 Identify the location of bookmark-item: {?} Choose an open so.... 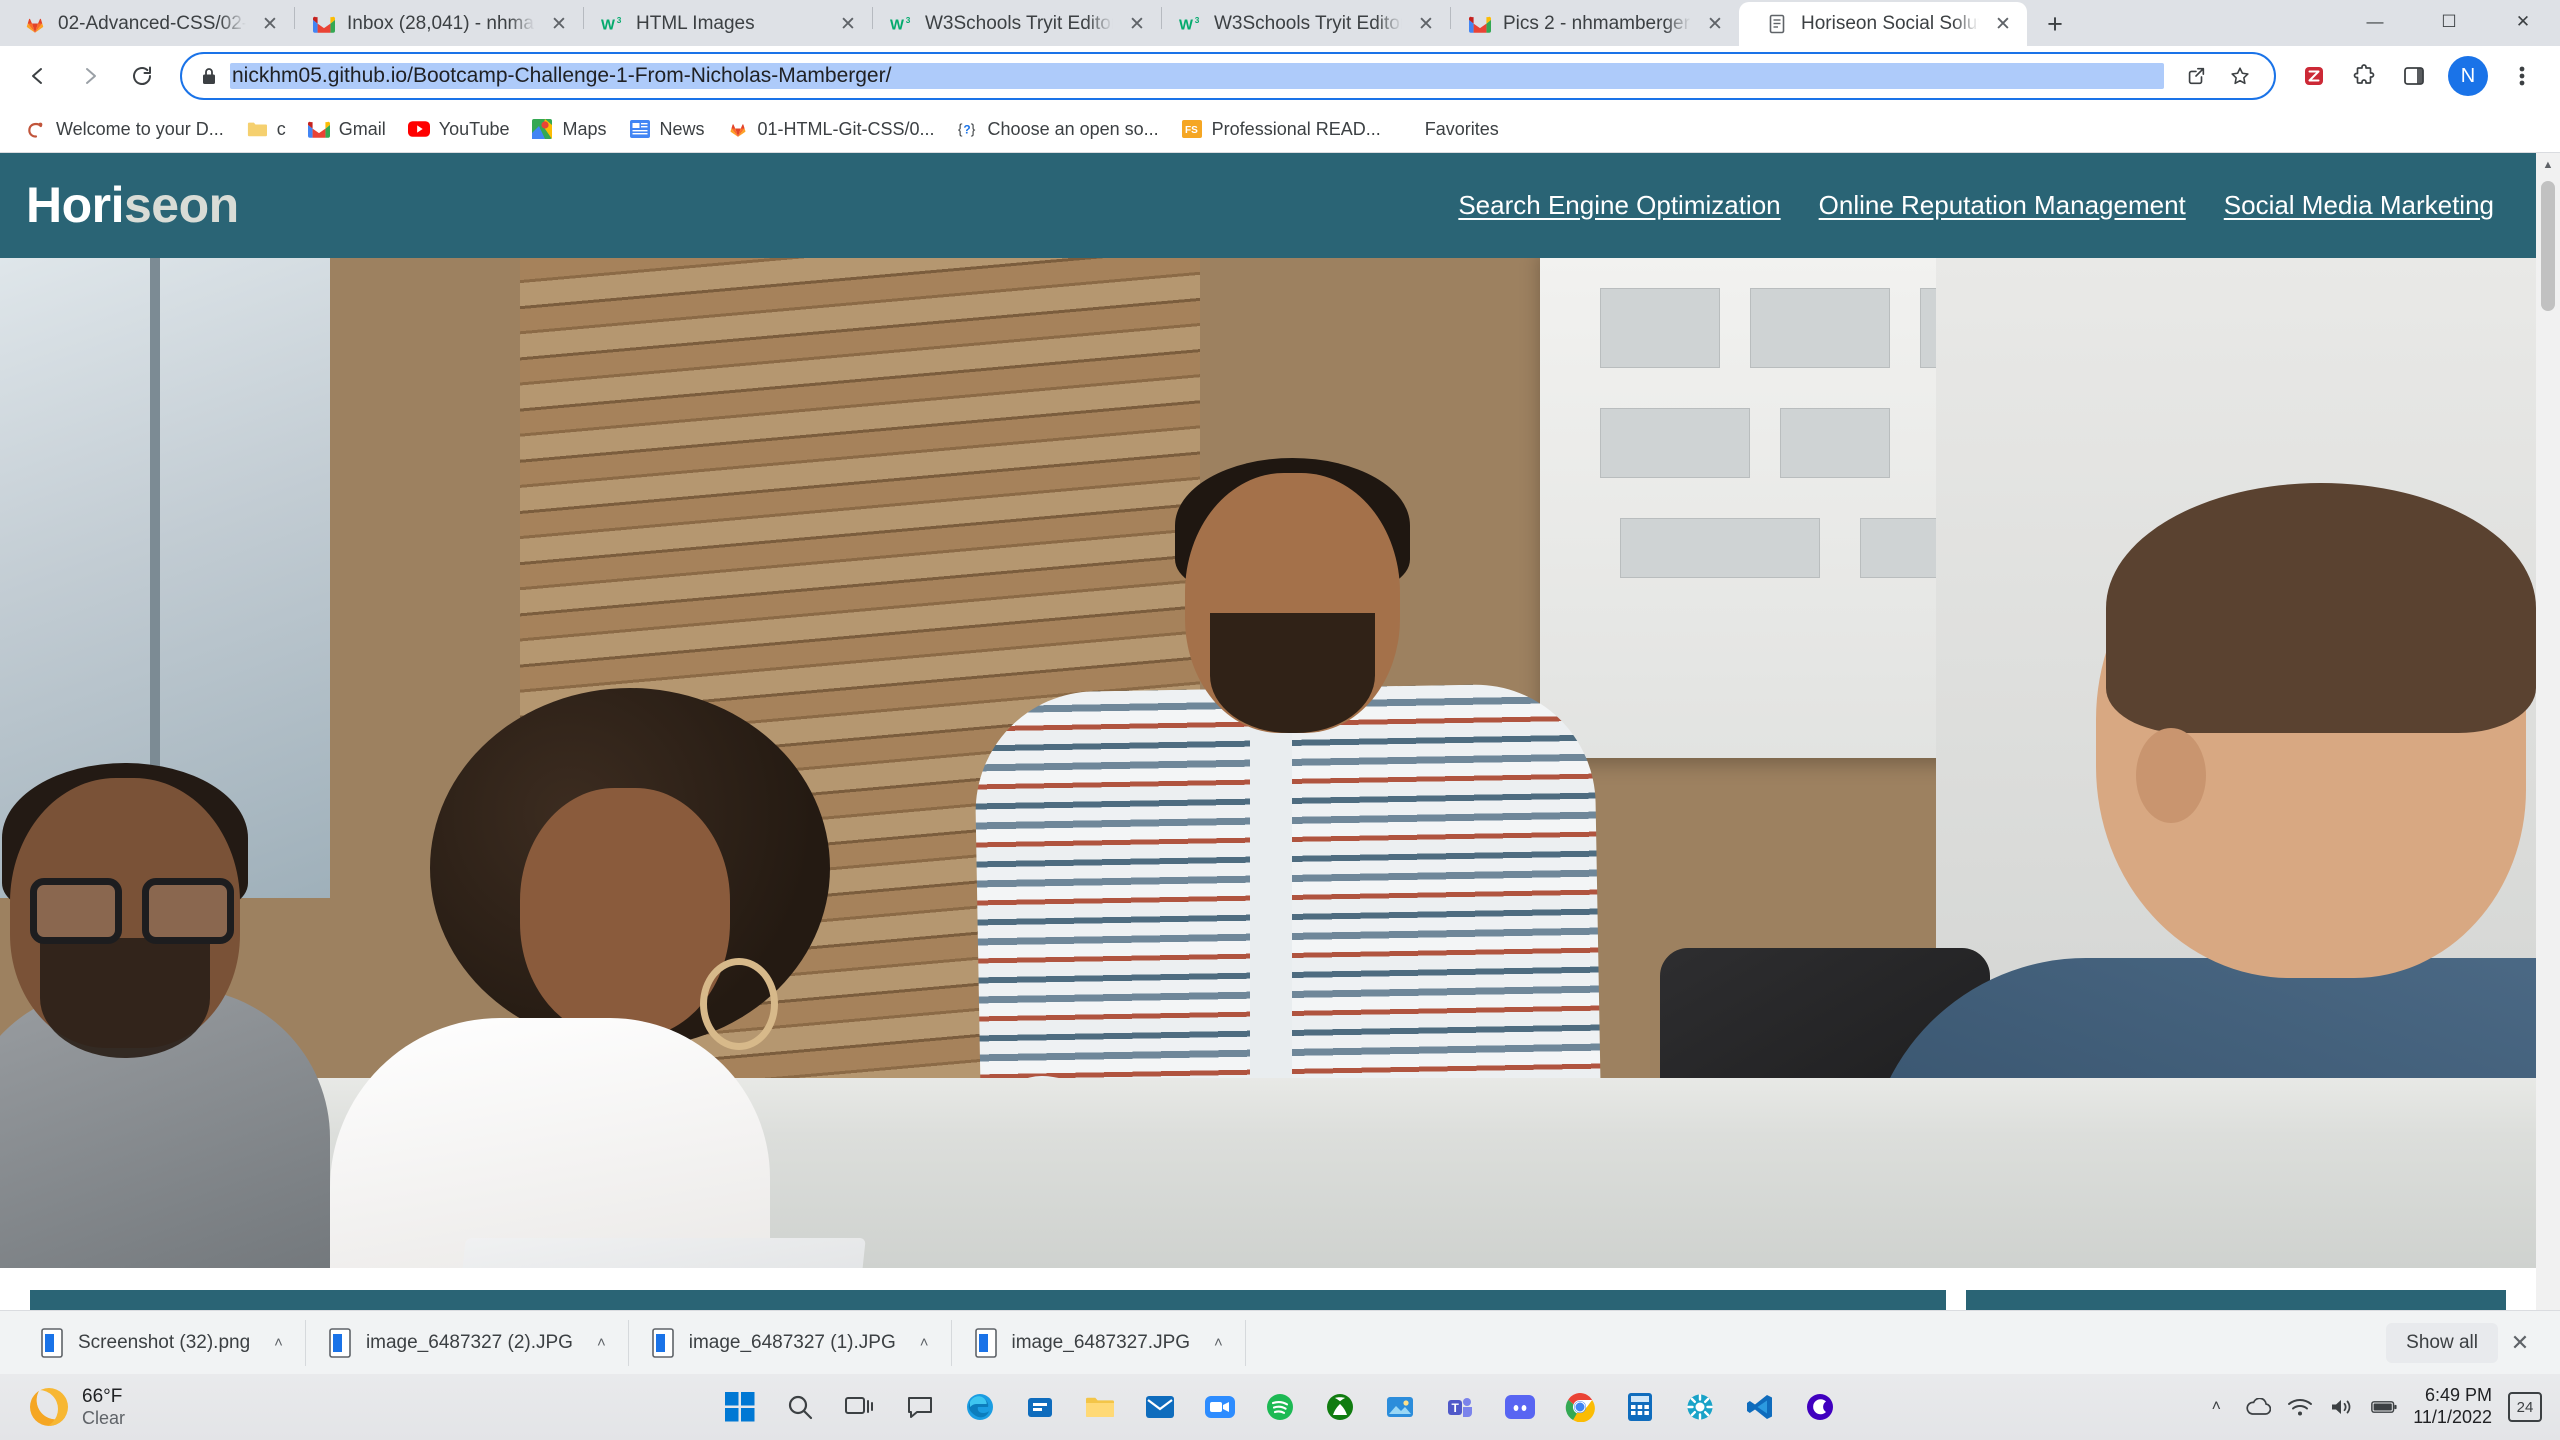
(1058, 129).